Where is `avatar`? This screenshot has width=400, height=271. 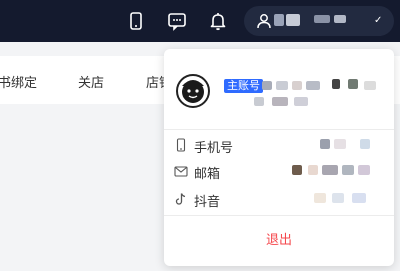 avatar is located at coordinates (193, 91).